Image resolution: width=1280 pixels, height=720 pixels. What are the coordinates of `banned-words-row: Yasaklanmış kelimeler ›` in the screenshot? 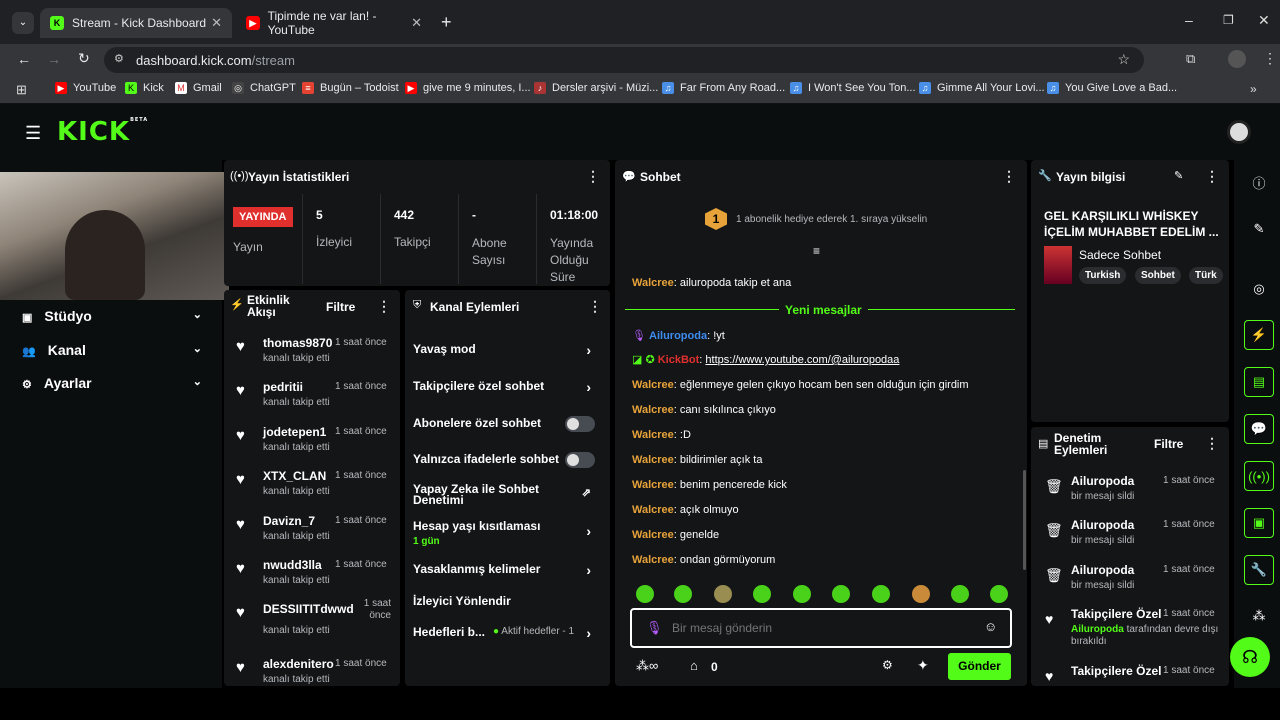 It's located at (508, 570).